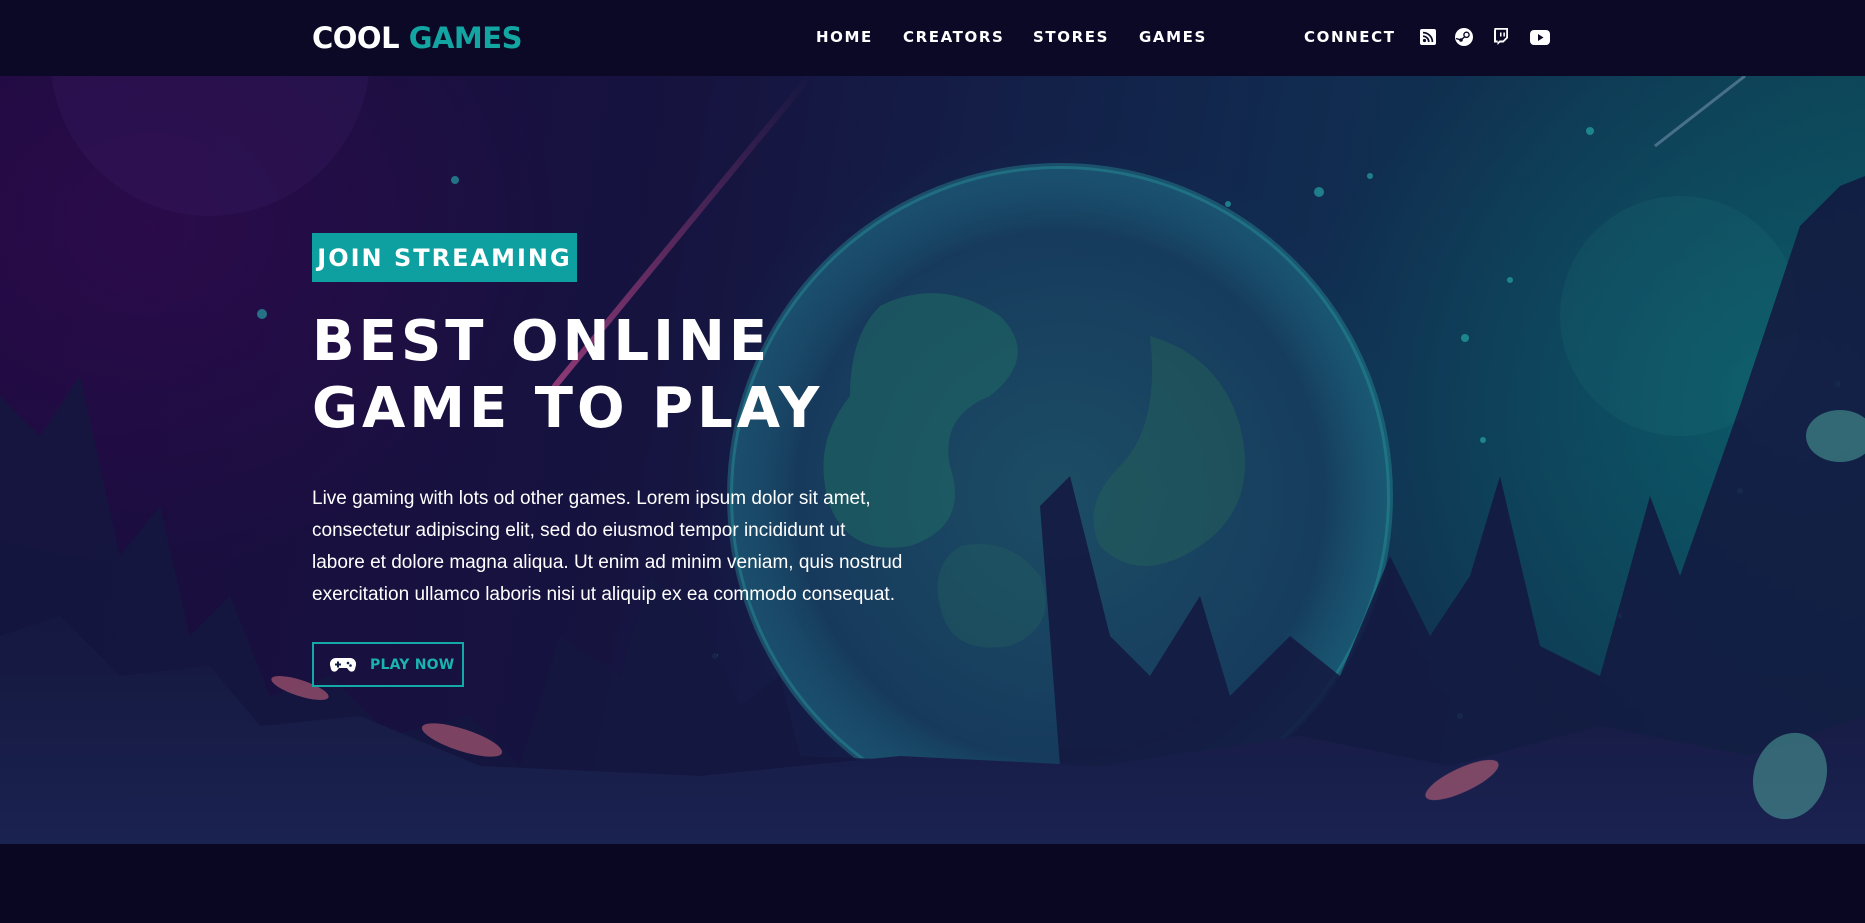 The image size is (1865, 923). Describe the element at coordinates (1350, 37) in the screenshot. I see `connect-link: CONNECT` at that location.